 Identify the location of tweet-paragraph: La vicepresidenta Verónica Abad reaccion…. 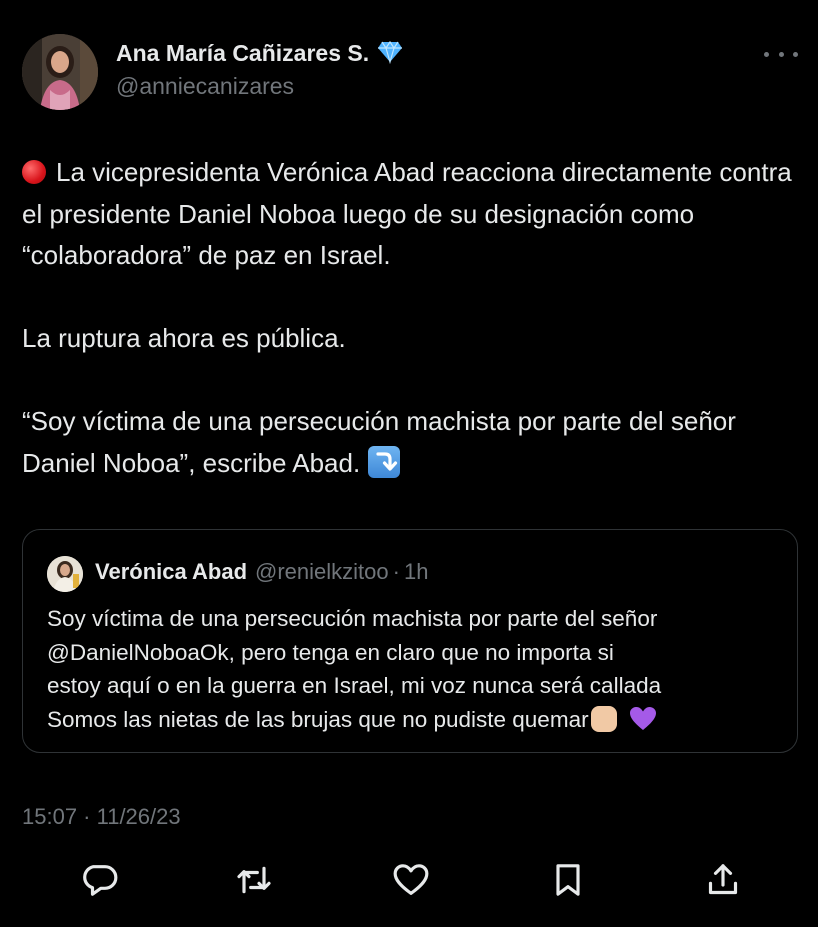
(407, 213).